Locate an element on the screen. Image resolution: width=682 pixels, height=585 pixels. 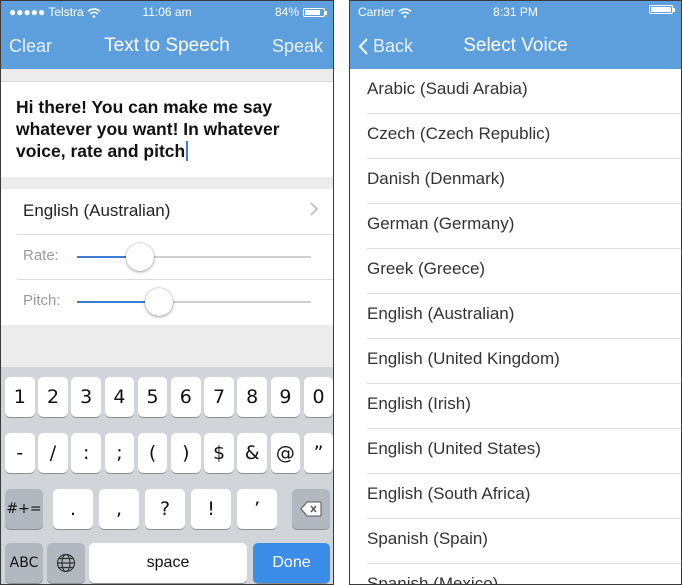
symbols-toggle-key: #+= is located at coordinates (24, 509).